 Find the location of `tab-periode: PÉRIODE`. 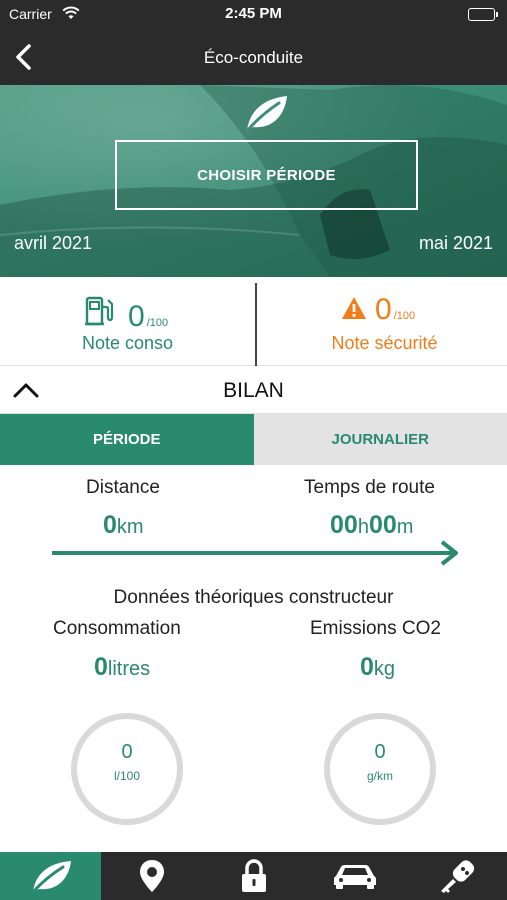

tab-periode: PÉRIODE is located at coordinates (127, 439).